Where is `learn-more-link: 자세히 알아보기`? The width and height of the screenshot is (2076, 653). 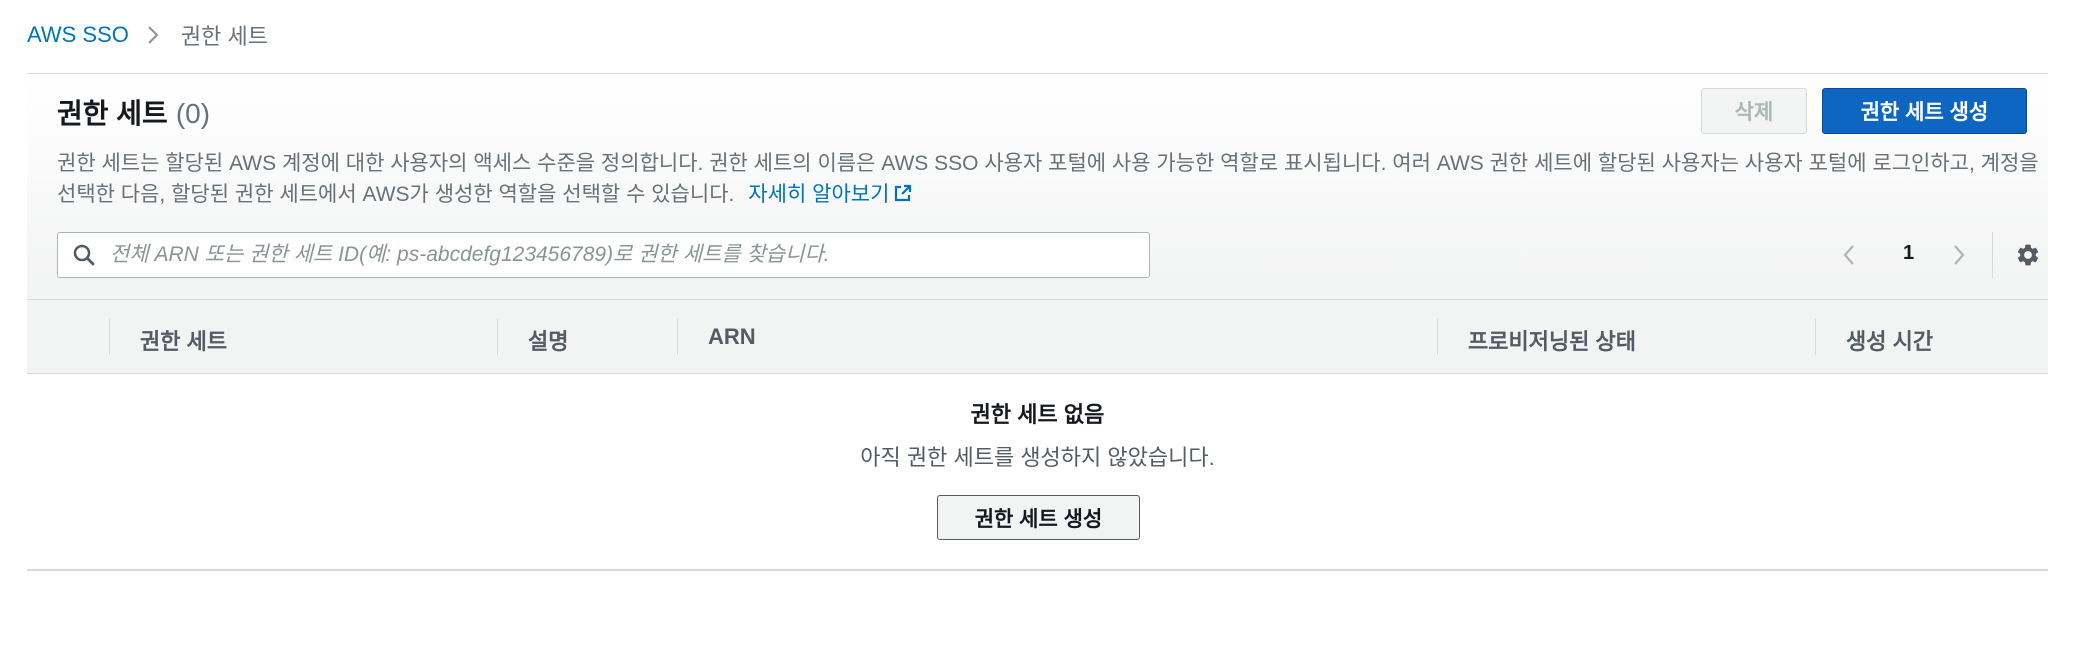
learn-more-link: 자세히 알아보기 is located at coordinates (830, 194).